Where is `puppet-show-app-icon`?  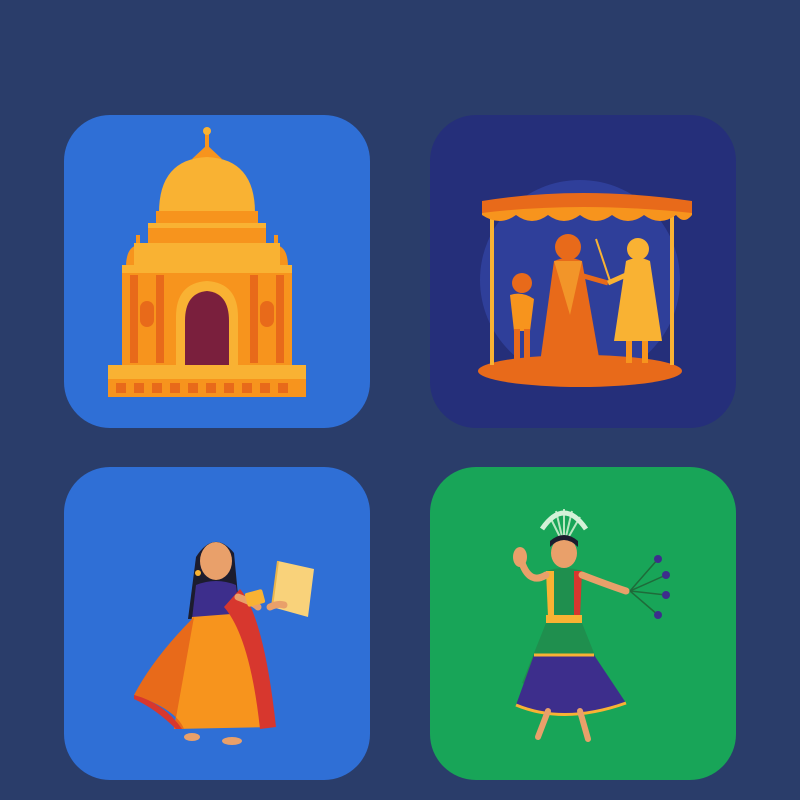
puppet-show-app-icon is located at coordinates (583, 271).